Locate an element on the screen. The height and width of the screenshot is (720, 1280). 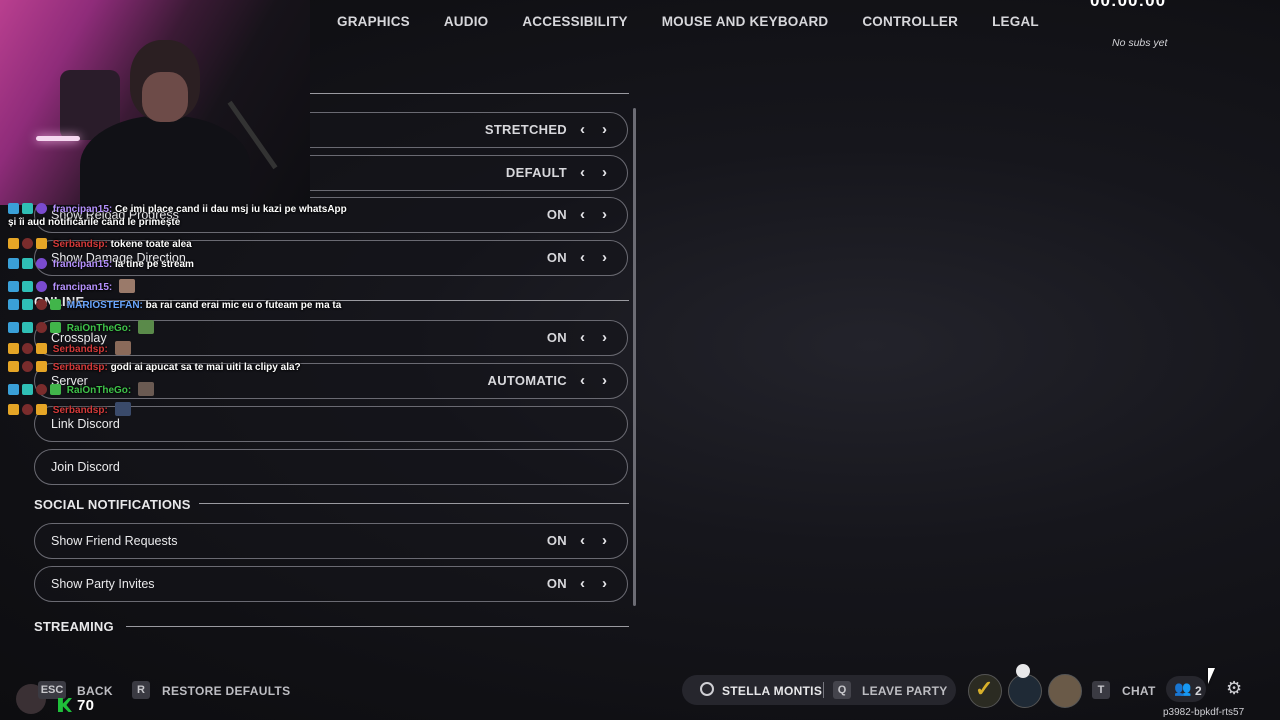
setting-row-show-party-invites: Show Party Invites ON ‹ › is located at coordinates (331, 584).